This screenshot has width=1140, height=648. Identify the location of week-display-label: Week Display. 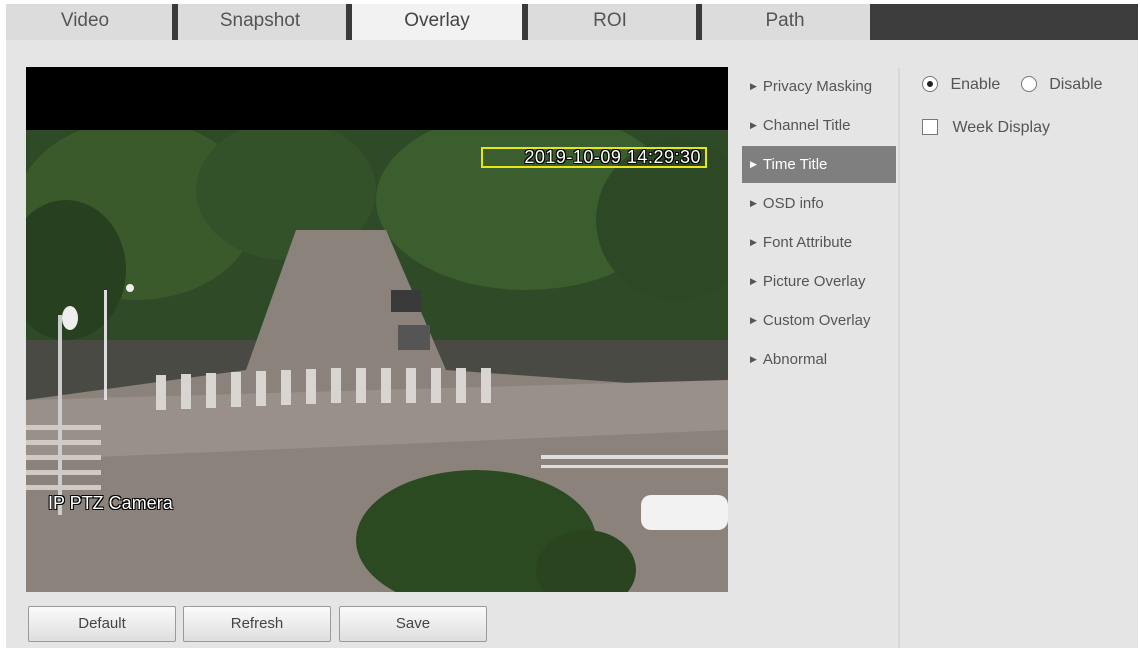
(1001, 127).